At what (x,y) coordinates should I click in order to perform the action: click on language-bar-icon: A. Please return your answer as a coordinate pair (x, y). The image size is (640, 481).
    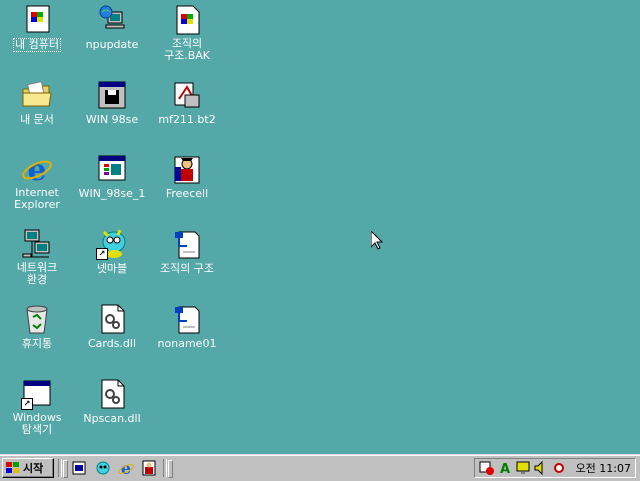
    Looking at the image, I should click on (505, 468).